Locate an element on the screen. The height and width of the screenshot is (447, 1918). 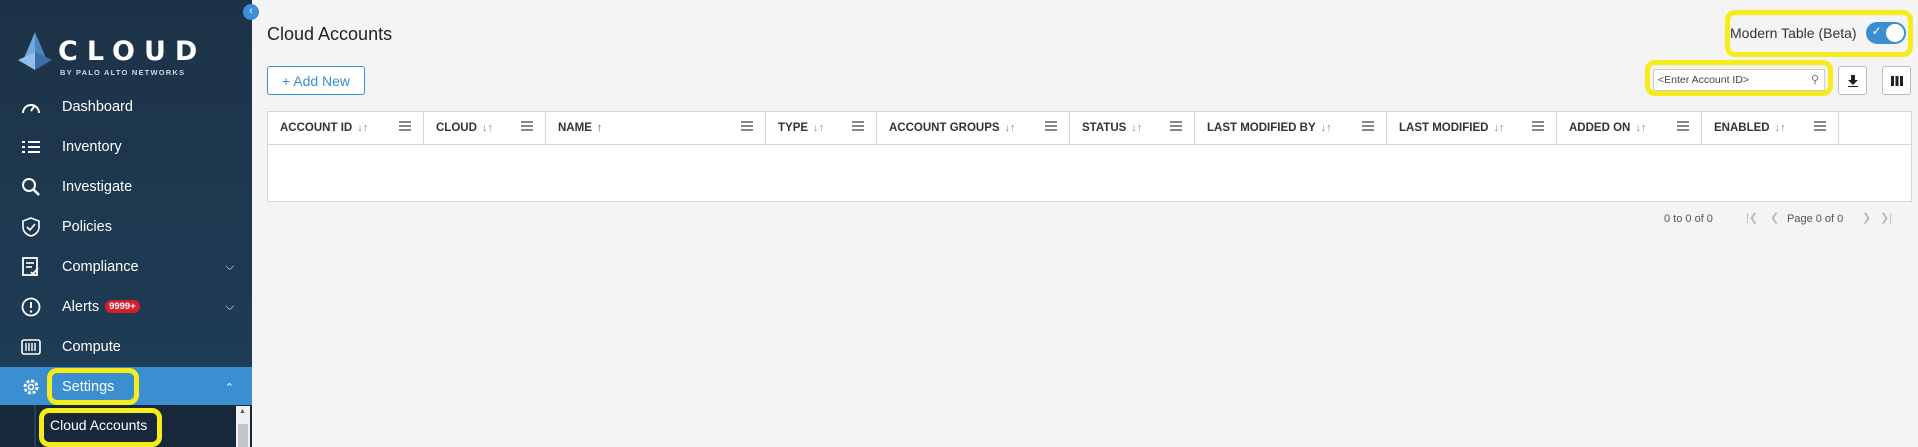
download-button is located at coordinates (1852, 80).